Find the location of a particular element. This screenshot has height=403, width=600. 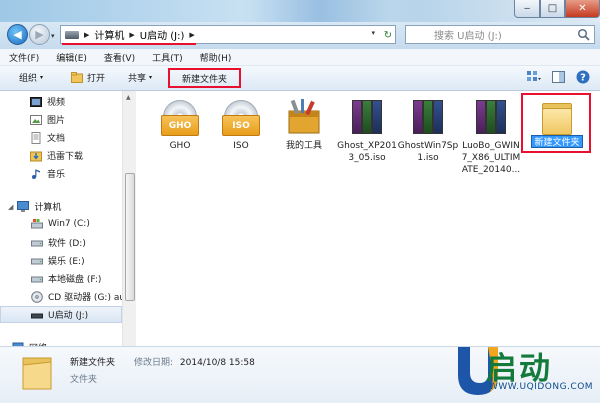

share-button: 共享 ▾ is located at coordinates (140, 77).